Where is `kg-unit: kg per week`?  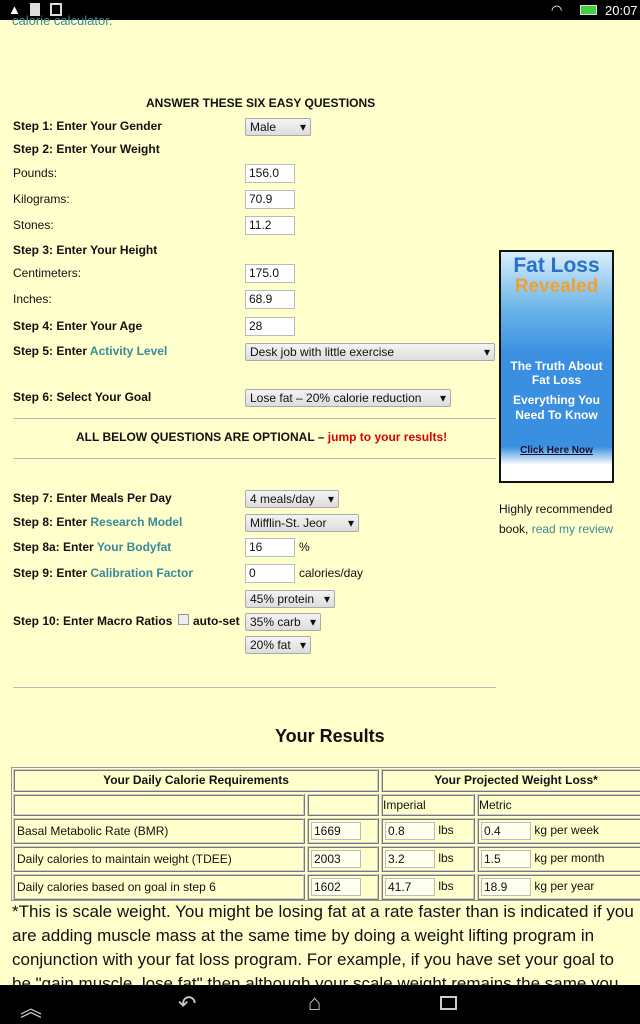
kg-unit: kg per week is located at coordinates (567, 830).